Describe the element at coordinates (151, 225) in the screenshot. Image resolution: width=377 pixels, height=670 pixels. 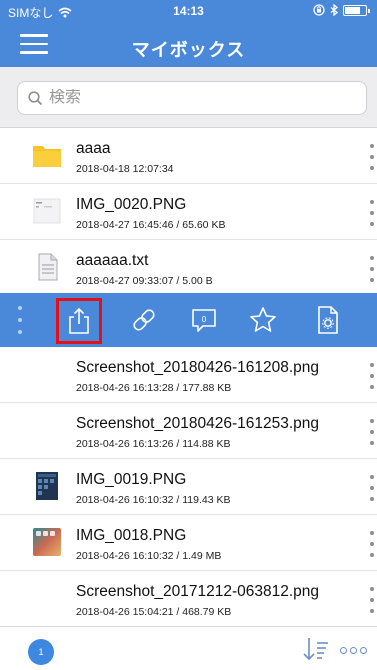
I see `file-meta: 2018-04-27 16:45:46 / 65.60 KB` at that location.